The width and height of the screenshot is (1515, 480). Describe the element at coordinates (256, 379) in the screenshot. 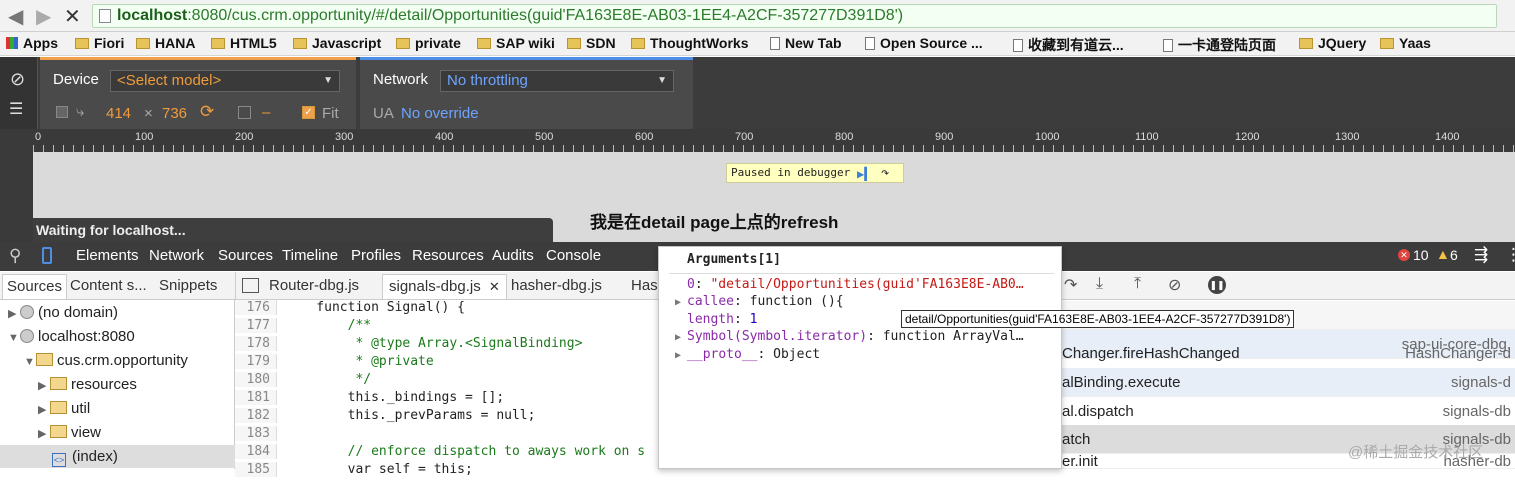

I see `line-number: 180` at that location.